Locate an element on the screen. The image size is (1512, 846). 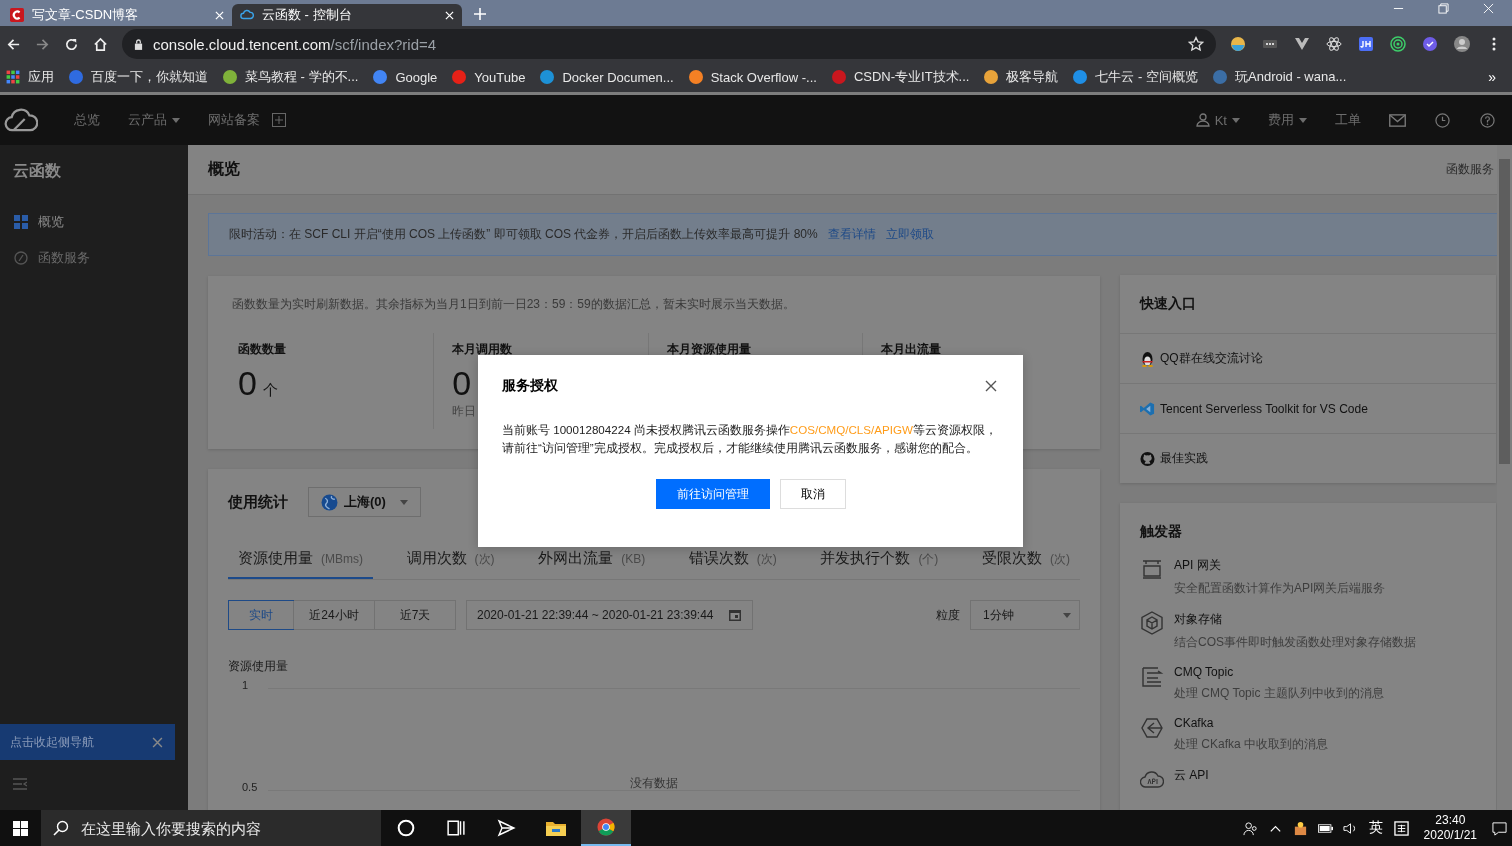
new-tab-icon is located at coordinates (480, 14).